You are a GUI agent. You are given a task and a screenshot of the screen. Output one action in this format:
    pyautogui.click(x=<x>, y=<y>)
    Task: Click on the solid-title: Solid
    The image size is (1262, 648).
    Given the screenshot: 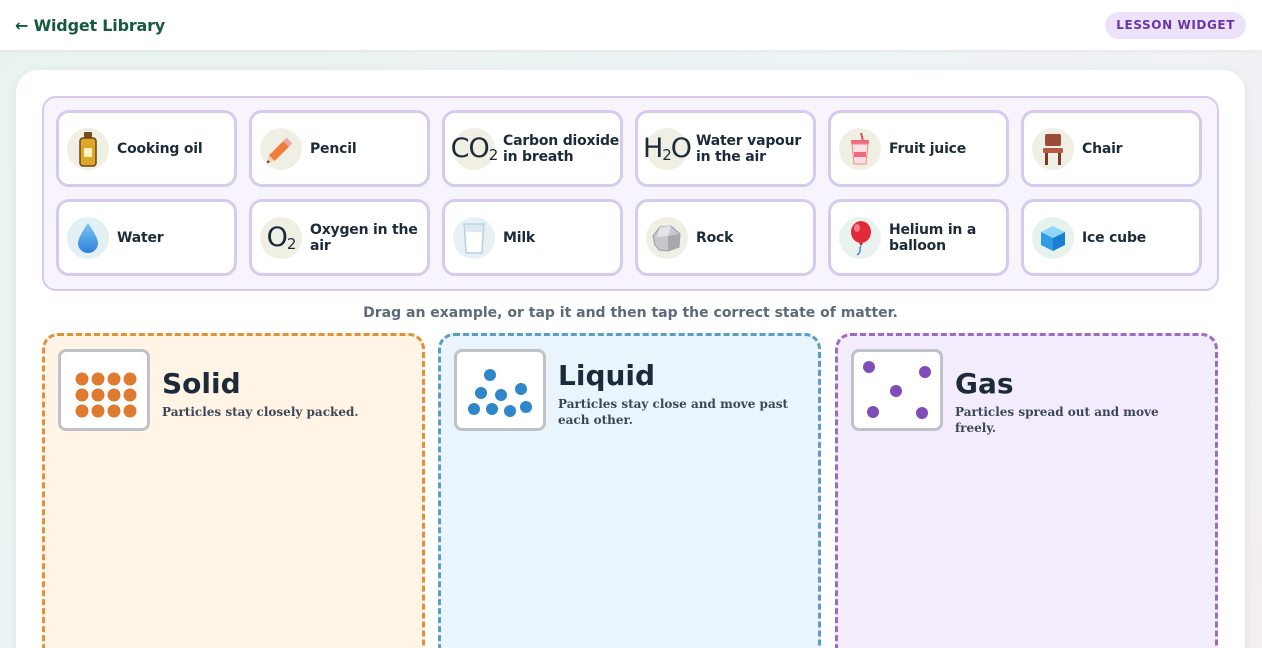 What is the action you would take?
    pyautogui.click(x=201, y=383)
    